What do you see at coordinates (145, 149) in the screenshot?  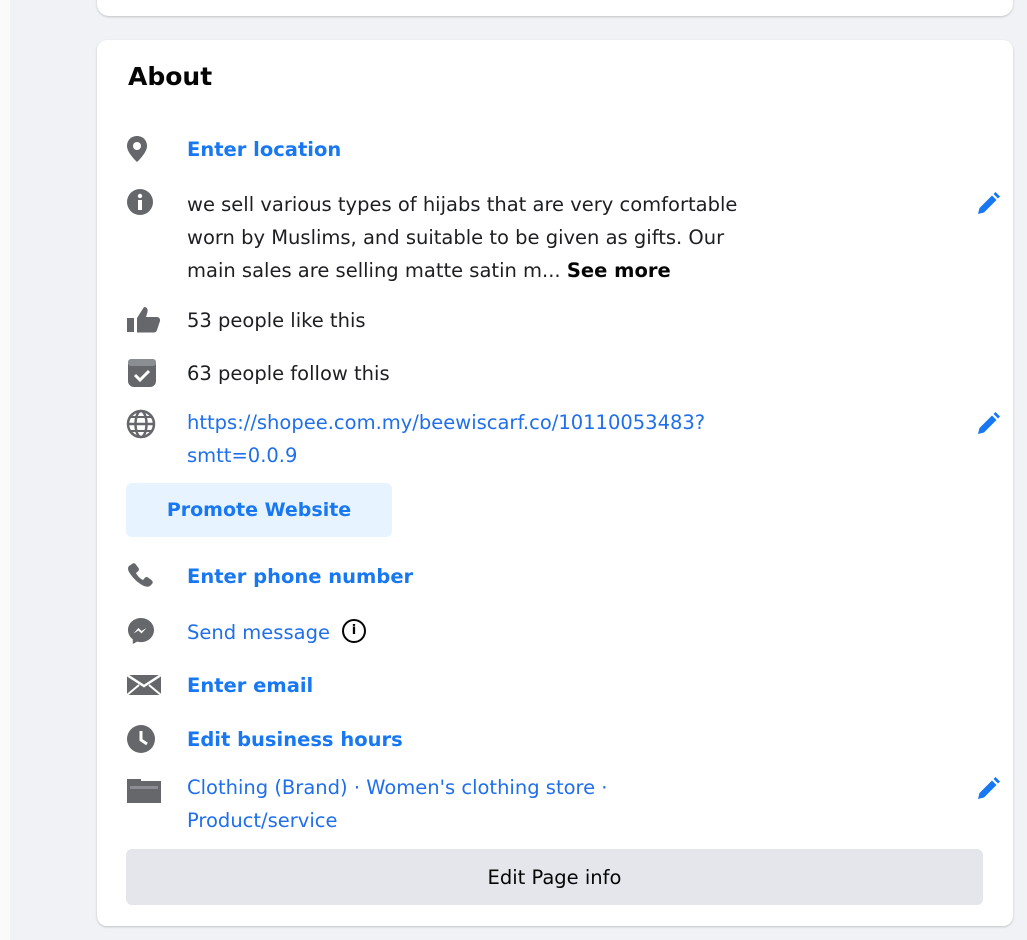 I see `location-pin-icon` at bounding box center [145, 149].